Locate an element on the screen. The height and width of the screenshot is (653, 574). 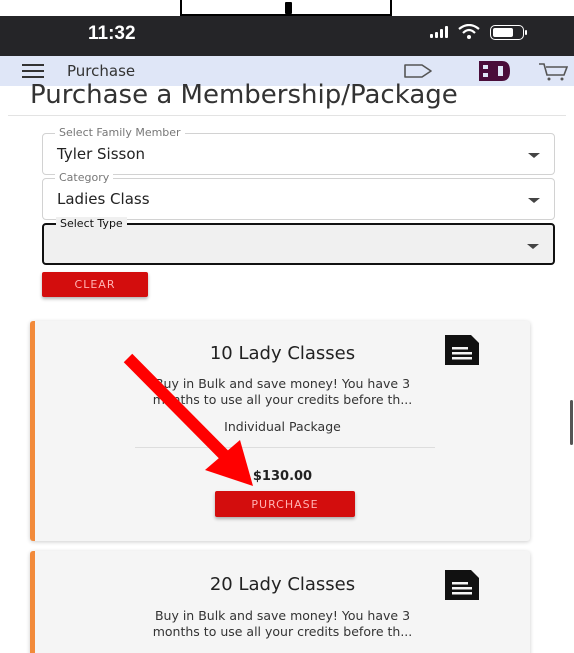
package-type: Individual Package is located at coordinates (282, 426).